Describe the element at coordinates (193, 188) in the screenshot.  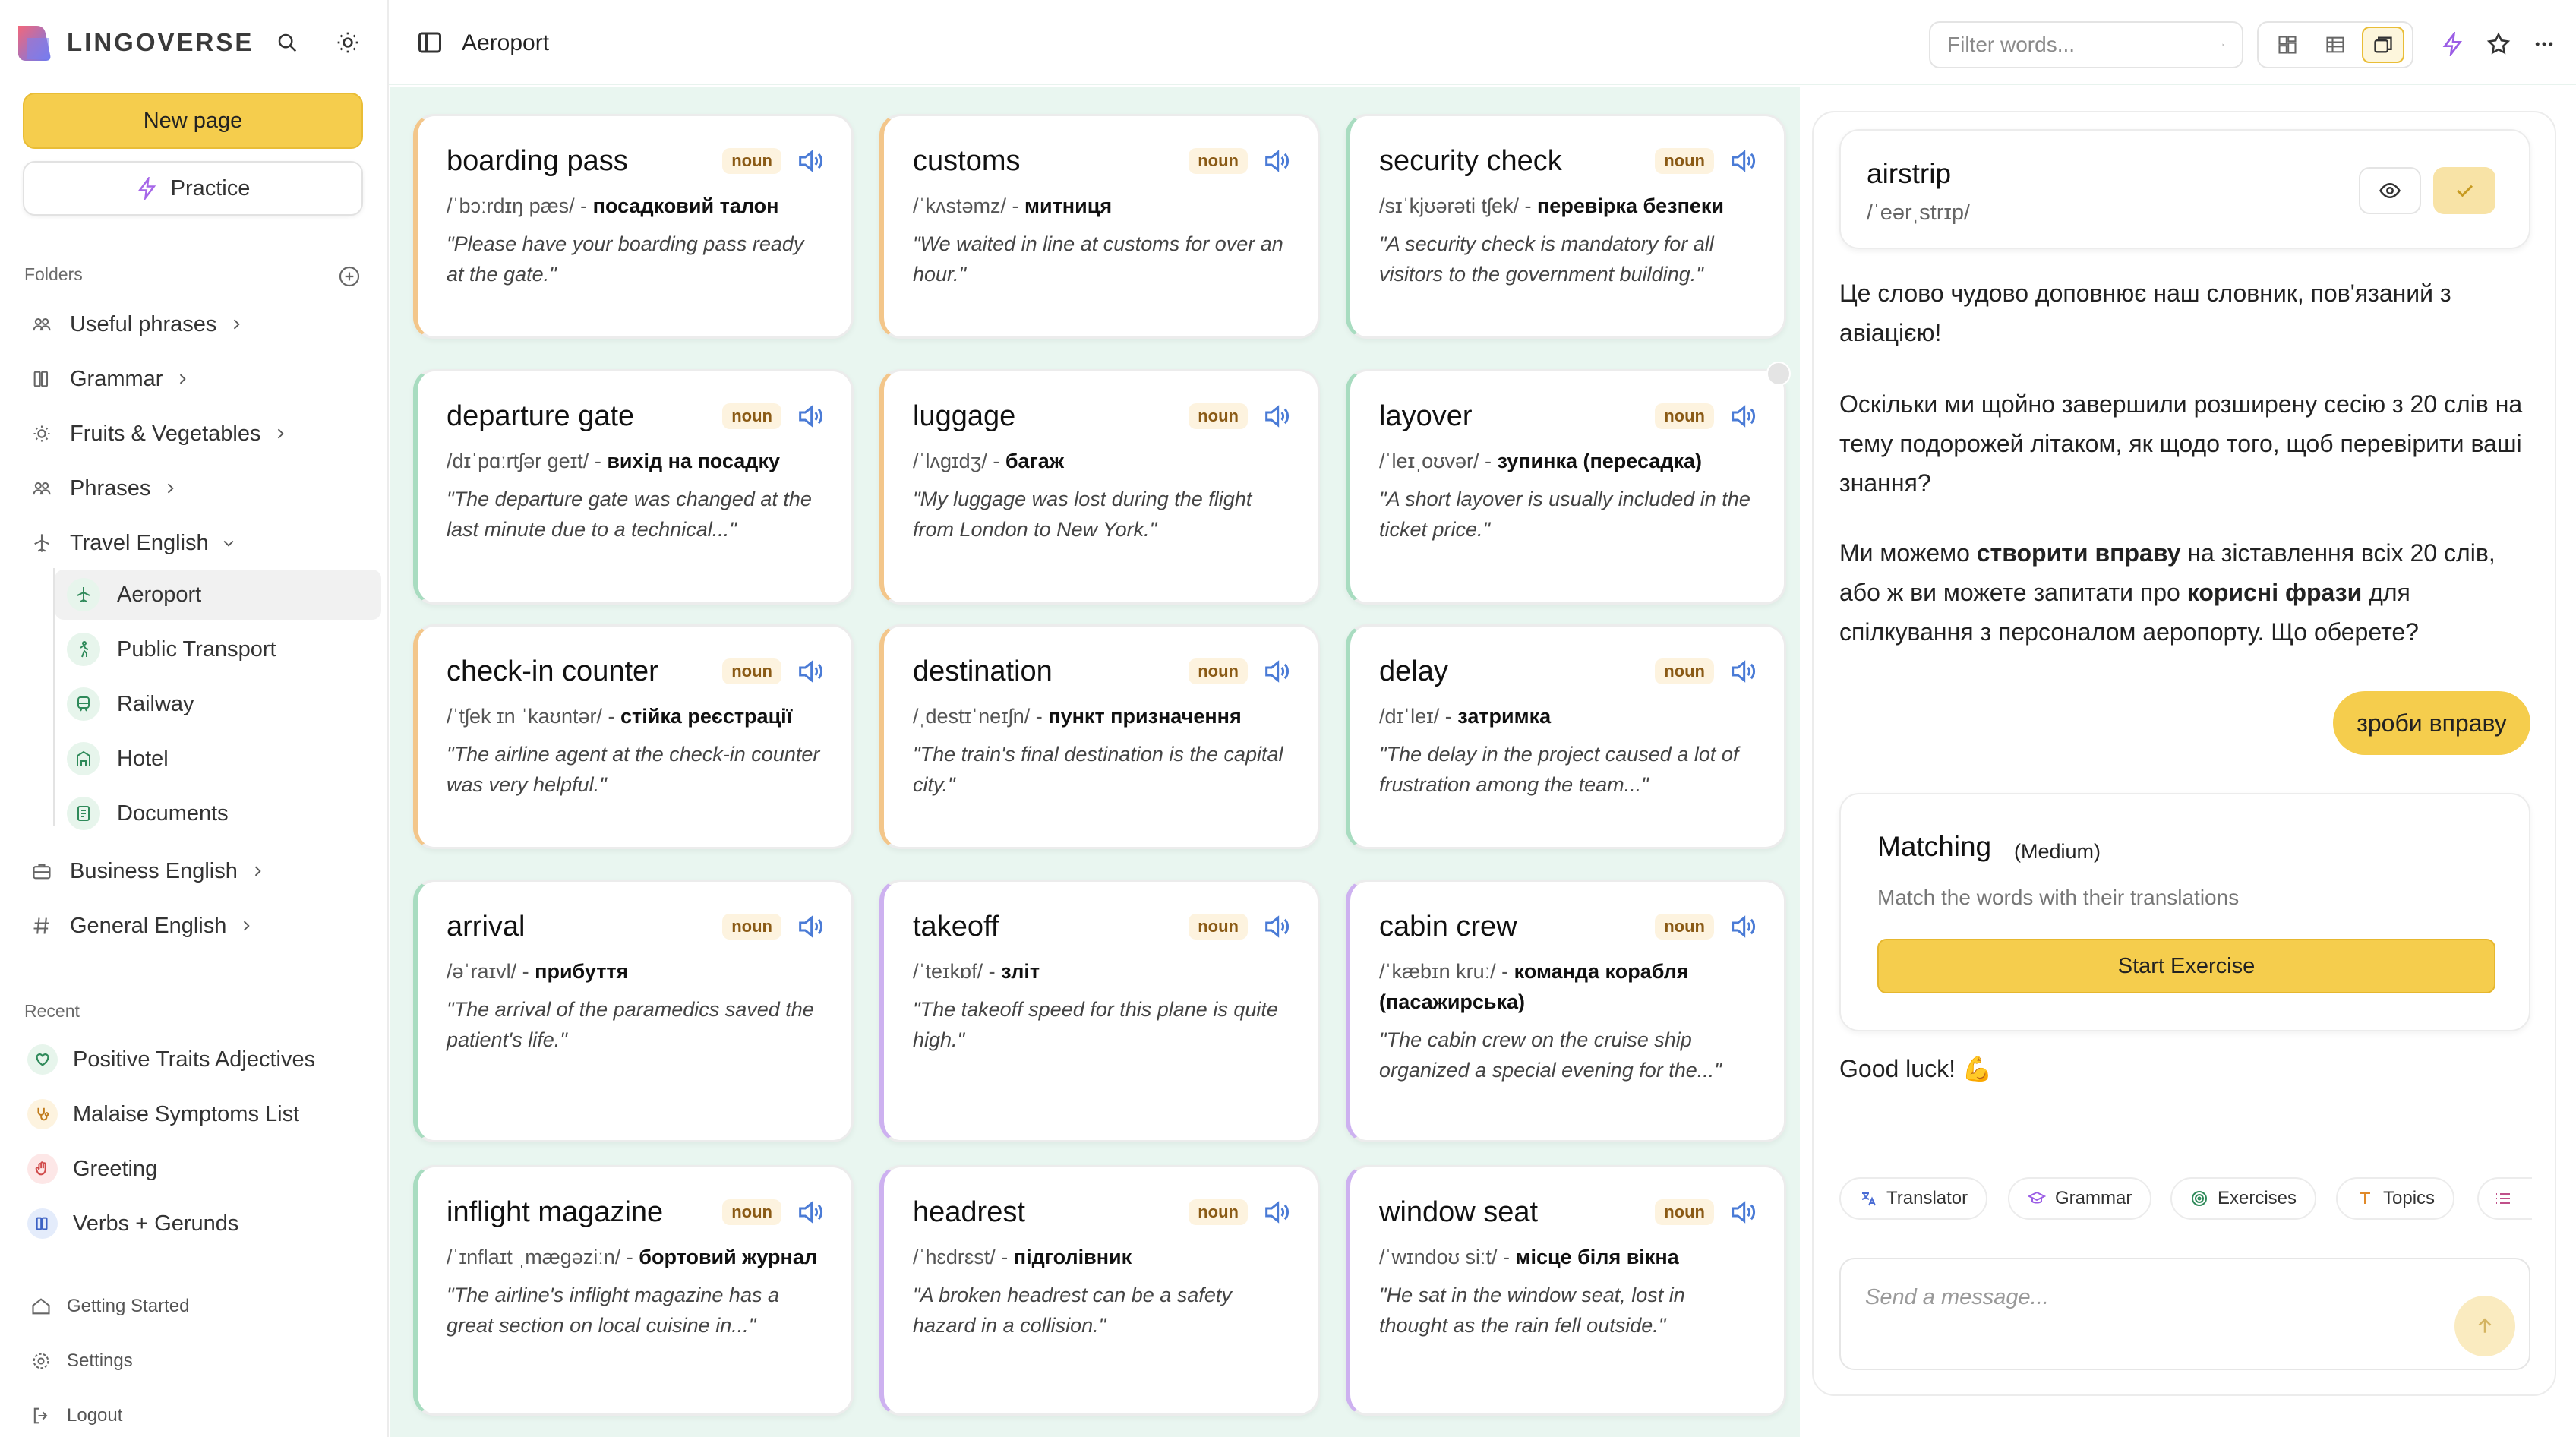
I see `practice-button: Practice` at that location.